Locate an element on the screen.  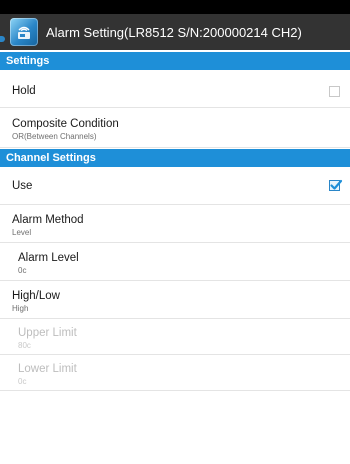
upper-limit-title: Upper Limit is located at coordinates (47, 333).